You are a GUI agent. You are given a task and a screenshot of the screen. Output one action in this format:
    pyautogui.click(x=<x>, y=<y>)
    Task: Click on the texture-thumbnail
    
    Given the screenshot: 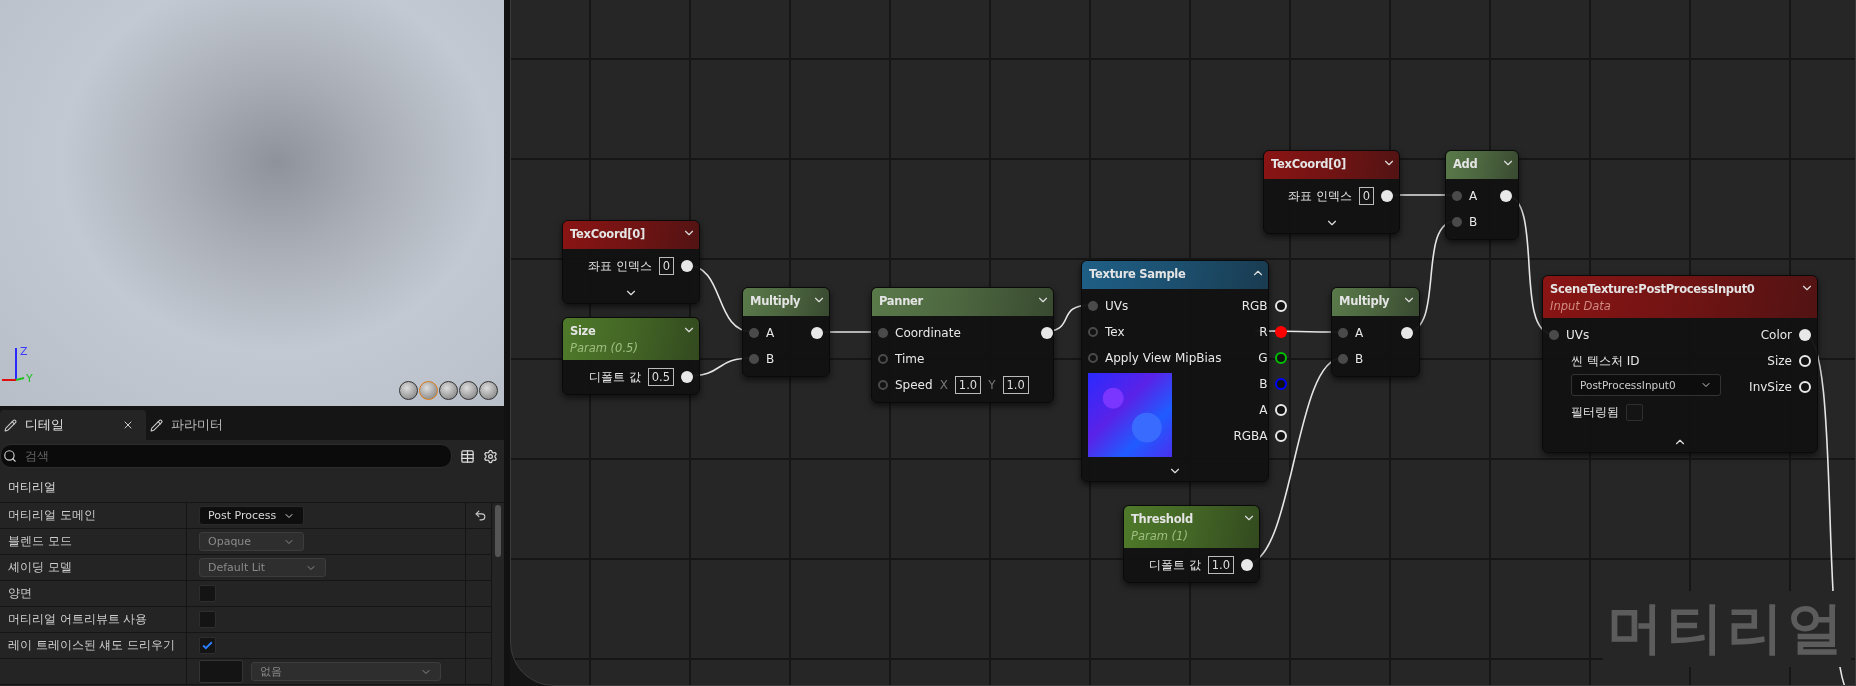 What is the action you would take?
    pyautogui.click(x=221, y=671)
    